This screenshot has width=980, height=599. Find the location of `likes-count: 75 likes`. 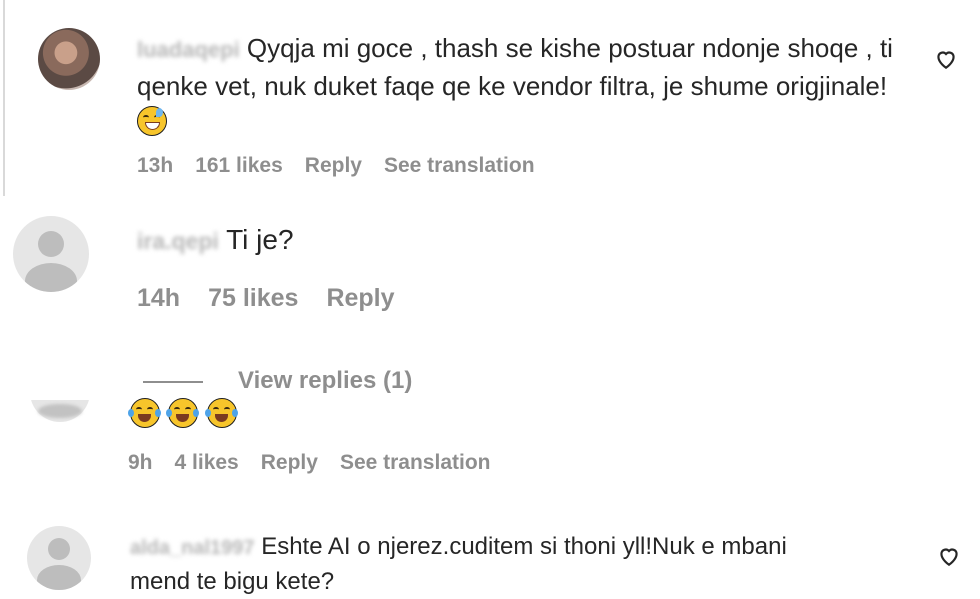

likes-count: 75 likes is located at coordinates (253, 298).